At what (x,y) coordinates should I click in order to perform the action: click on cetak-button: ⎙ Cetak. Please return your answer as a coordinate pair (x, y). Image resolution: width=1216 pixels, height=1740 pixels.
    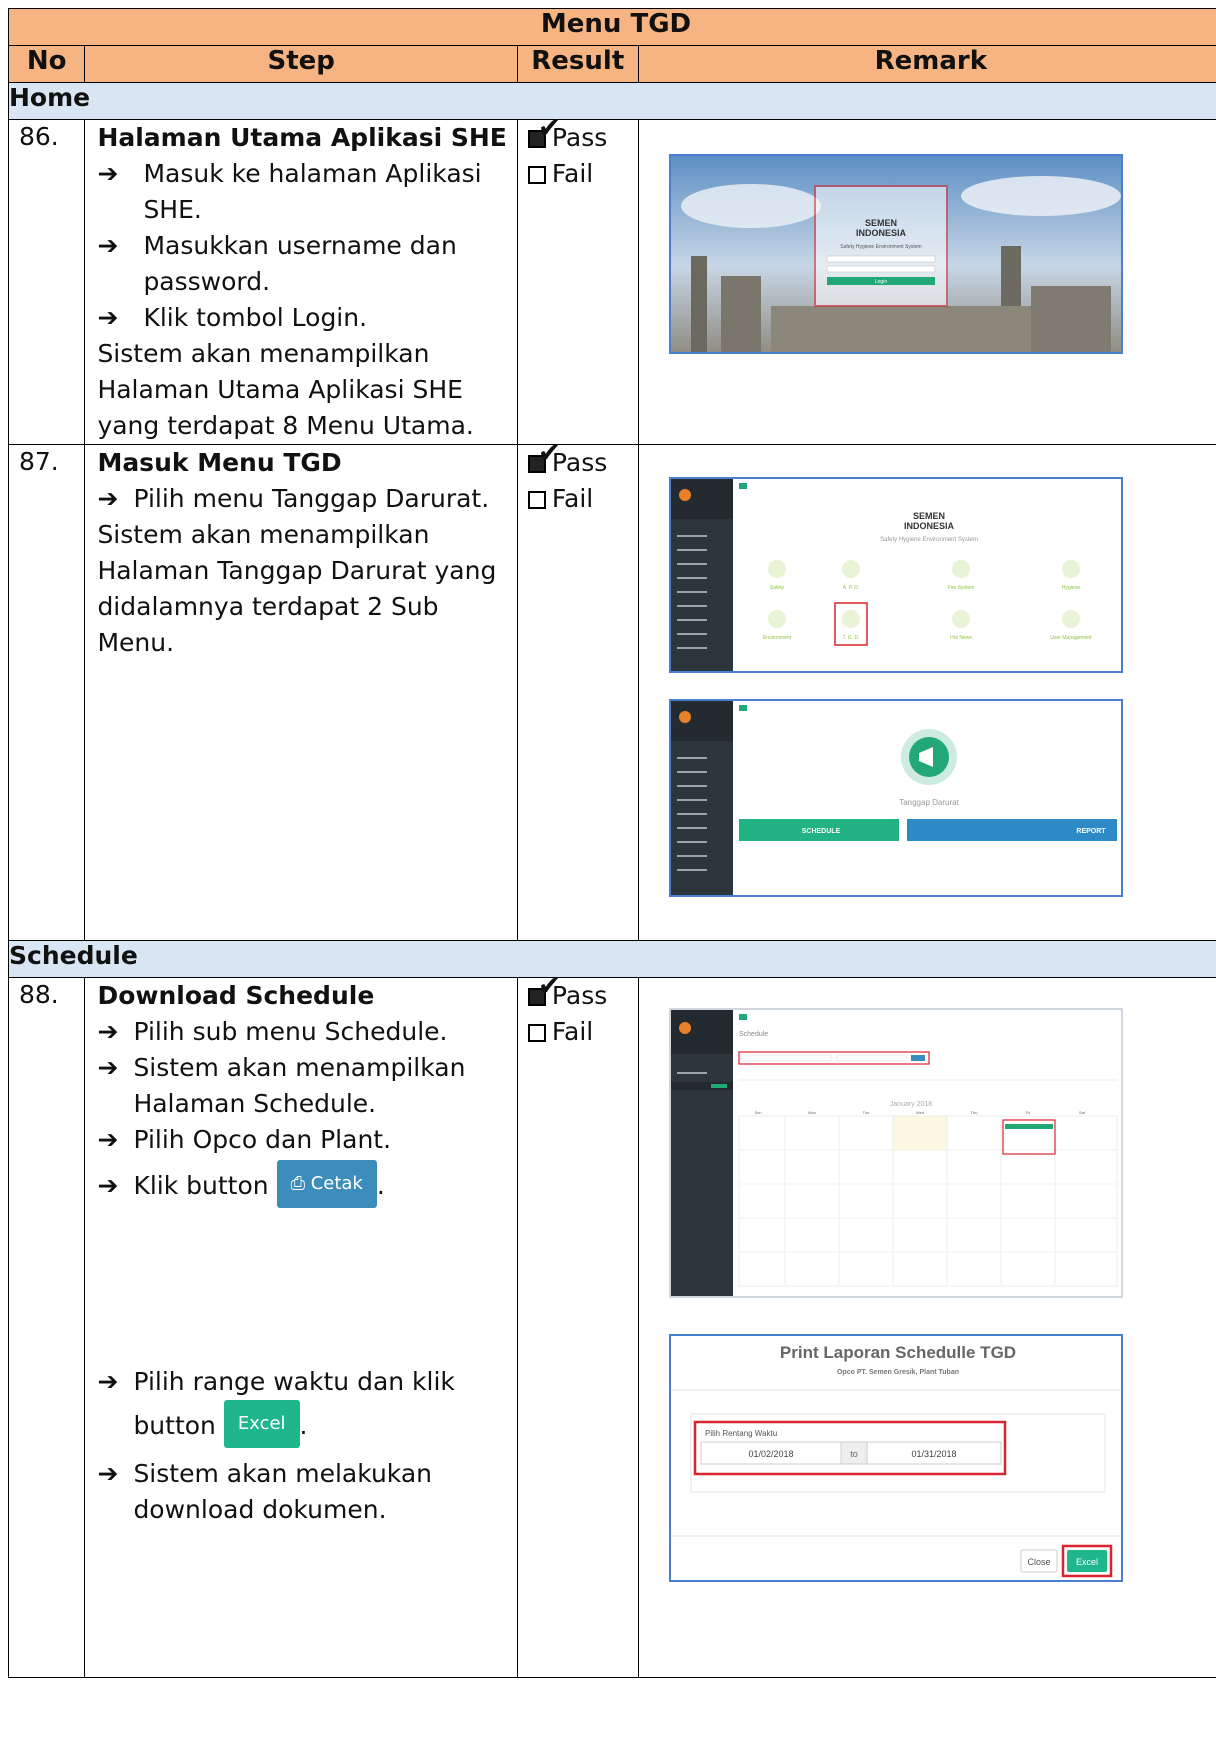
    Looking at the image, I should click on (326, 1184).